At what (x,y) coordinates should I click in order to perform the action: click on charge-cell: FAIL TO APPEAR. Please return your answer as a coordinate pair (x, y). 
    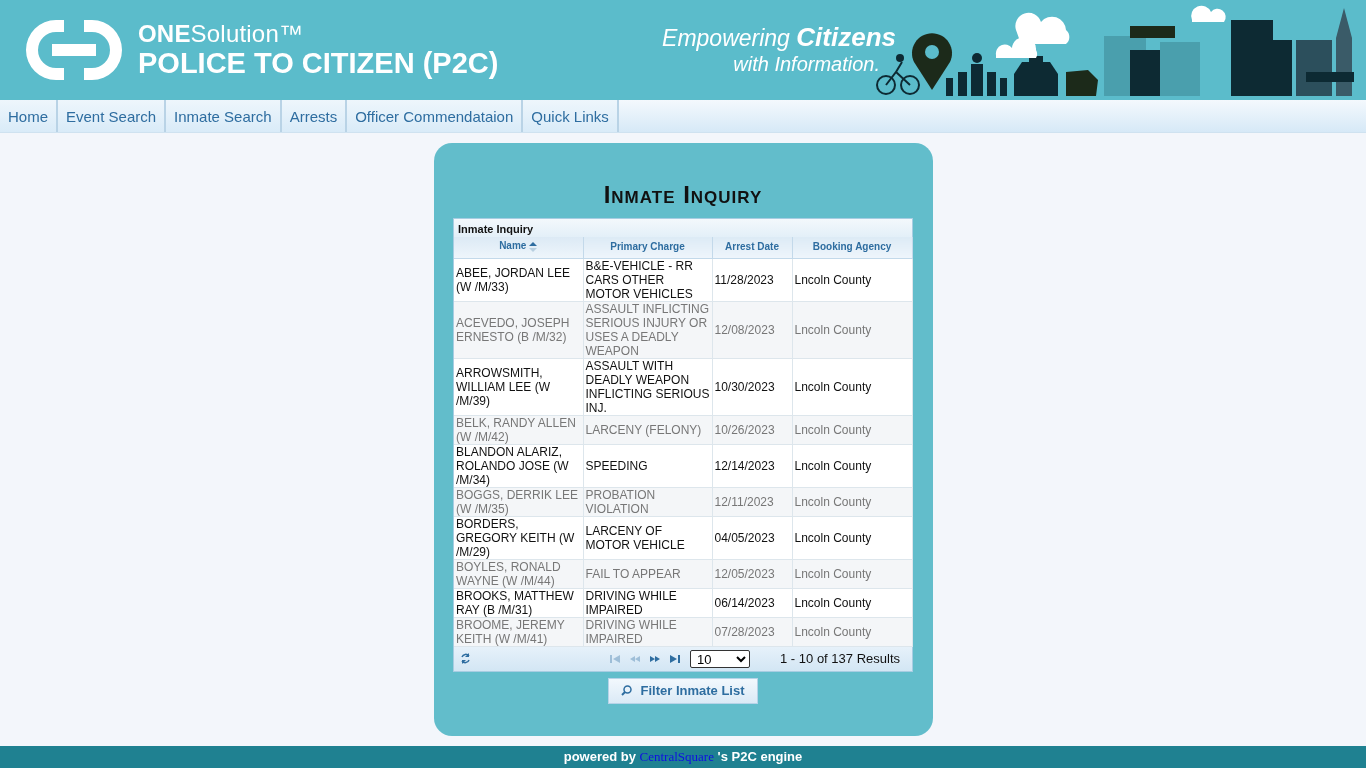
    Looking at the image, I should click on (647, 574).